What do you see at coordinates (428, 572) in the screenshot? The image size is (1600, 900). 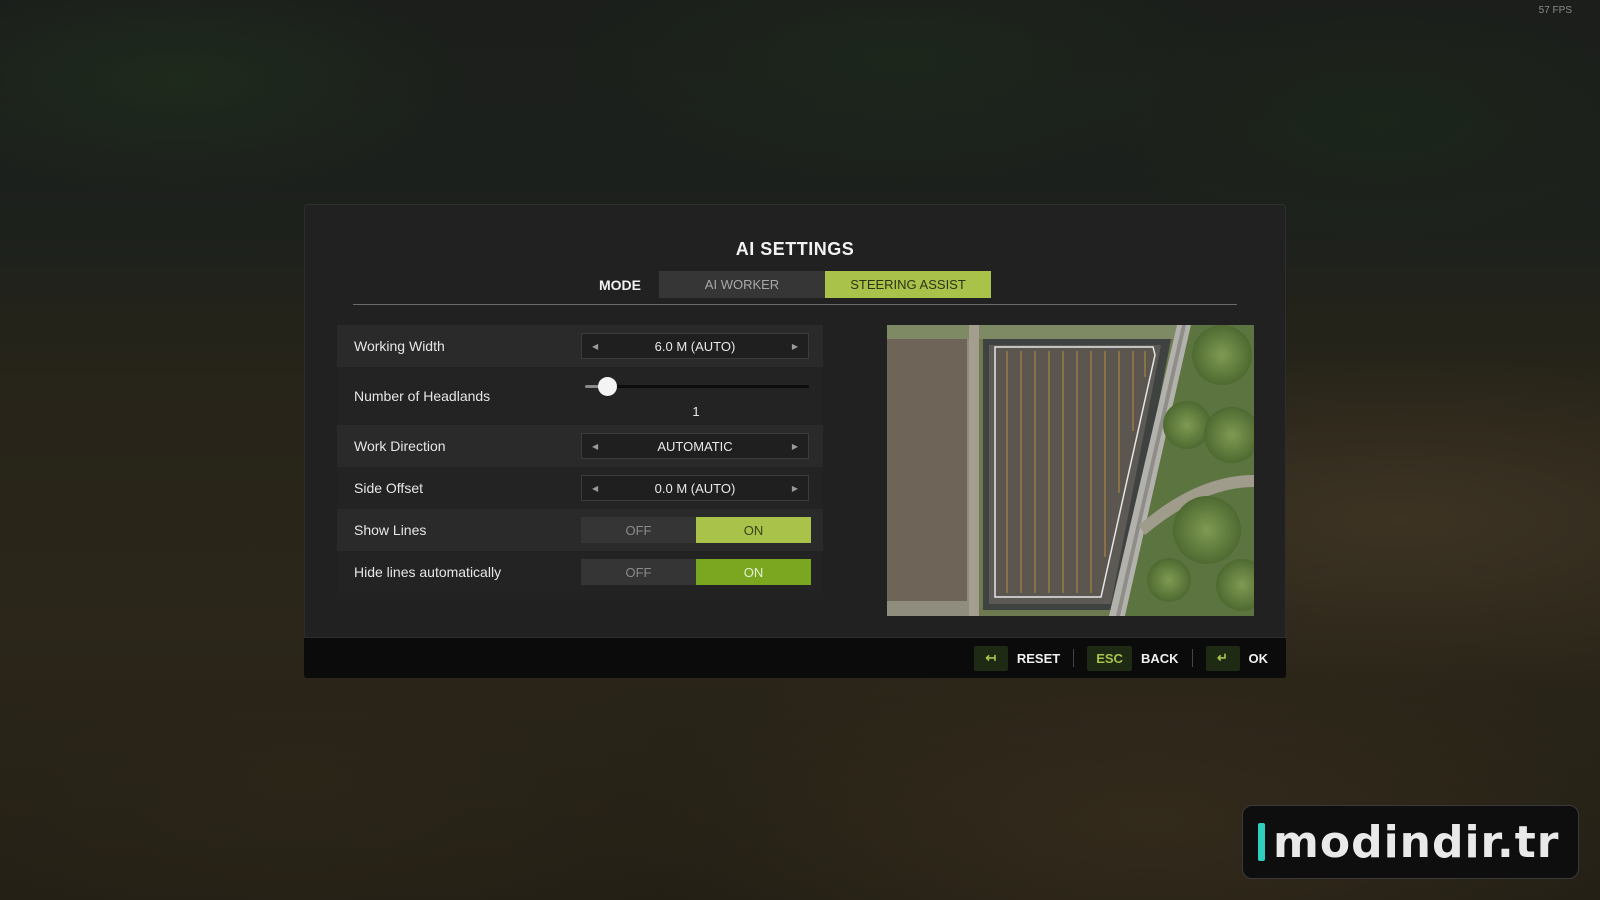 I see `hide-lines-label: Hide lines automatically` at bounding box center [428, 572].